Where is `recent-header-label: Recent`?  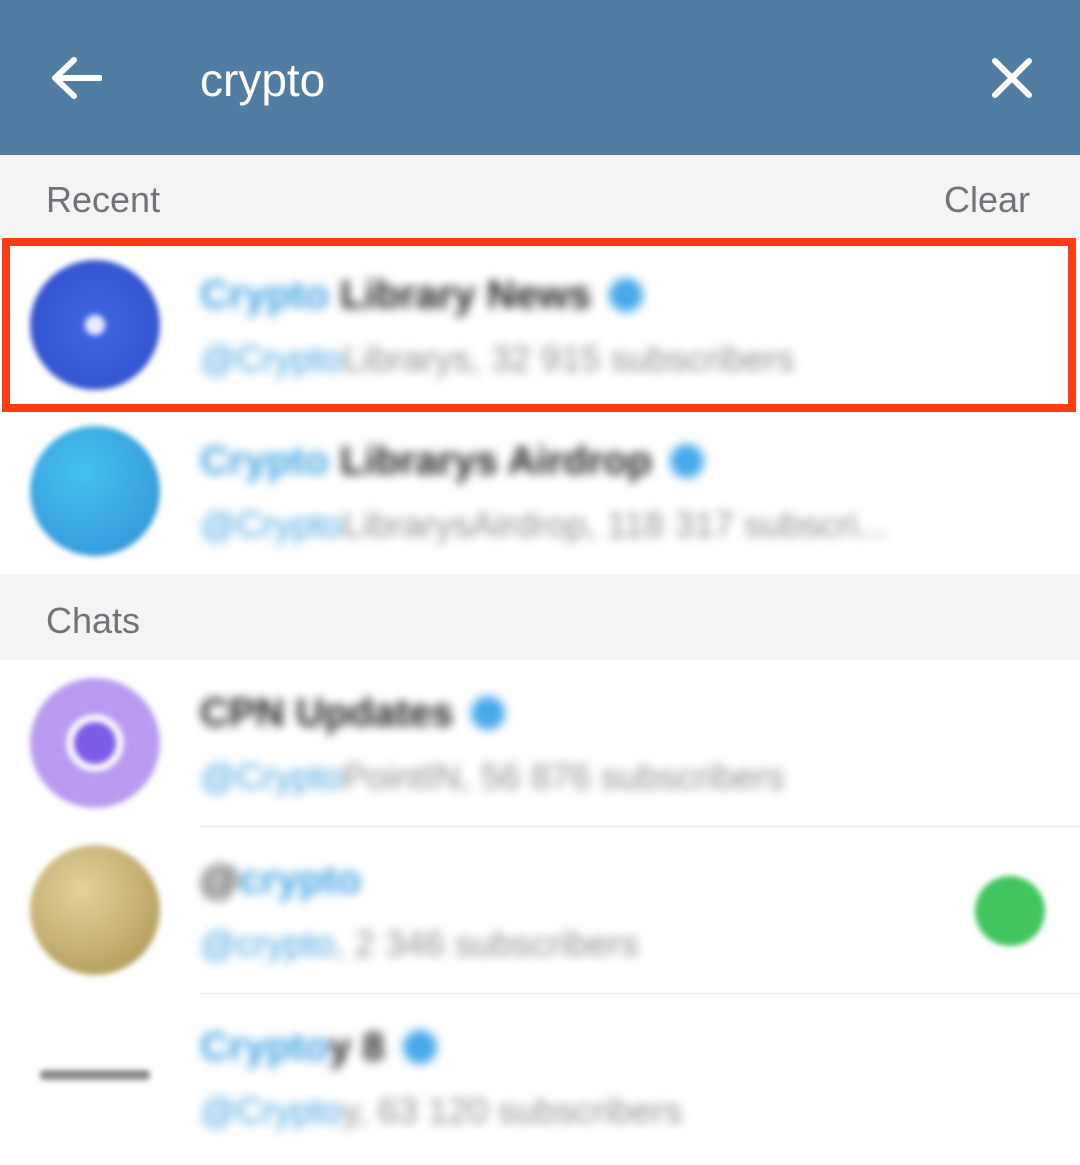 recent-header-label: Recent is located at coordinates (103, 199).